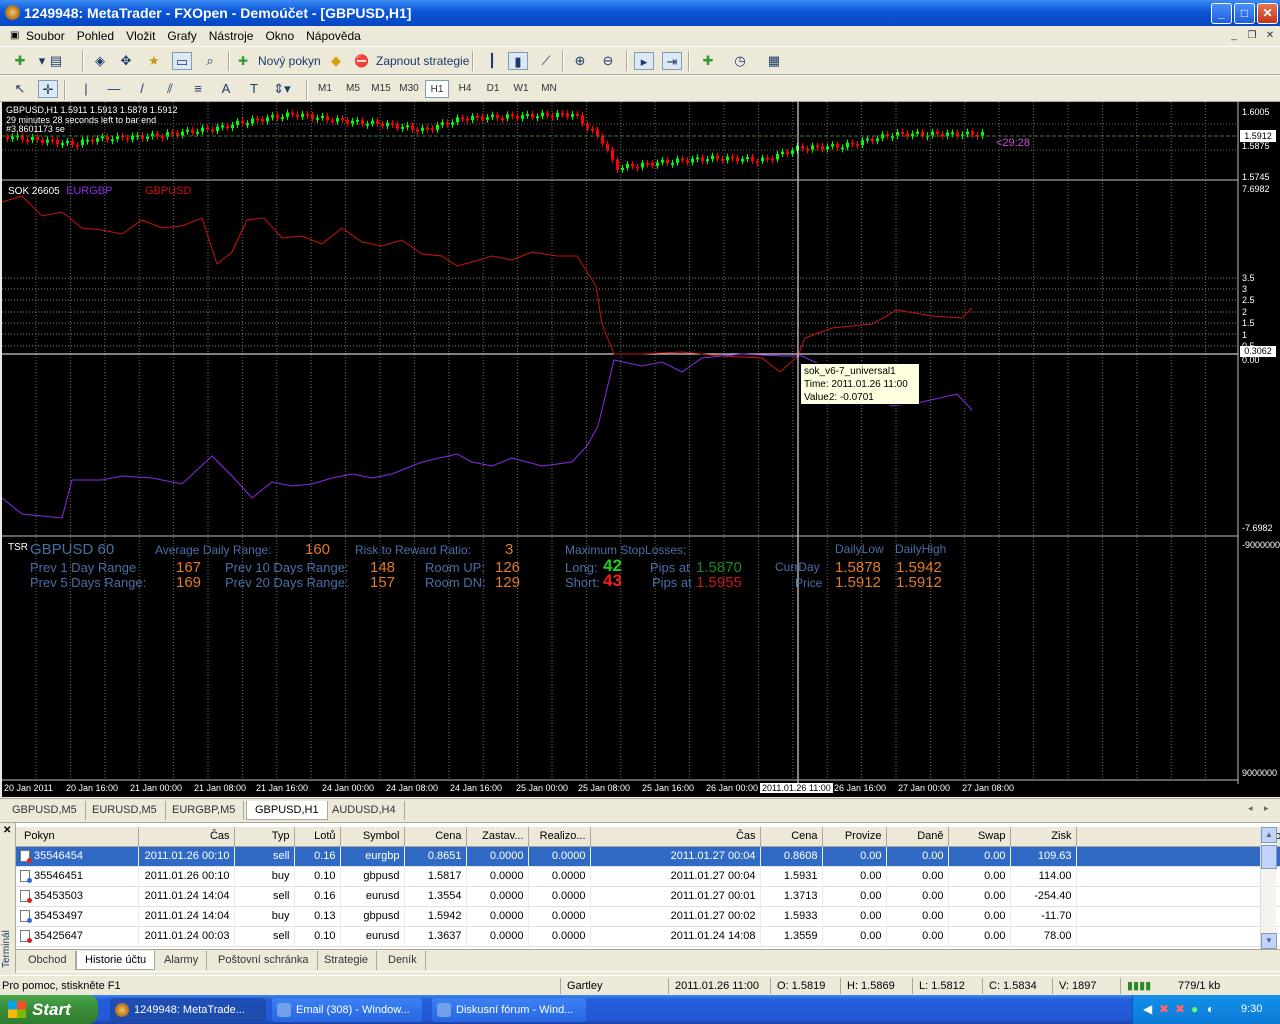 The image size is (1280, 1024). What do you see at coordinates (45, 36) in the screenshot?
I see `menu-soubor: Soubor` at bounding box center [45, 36].